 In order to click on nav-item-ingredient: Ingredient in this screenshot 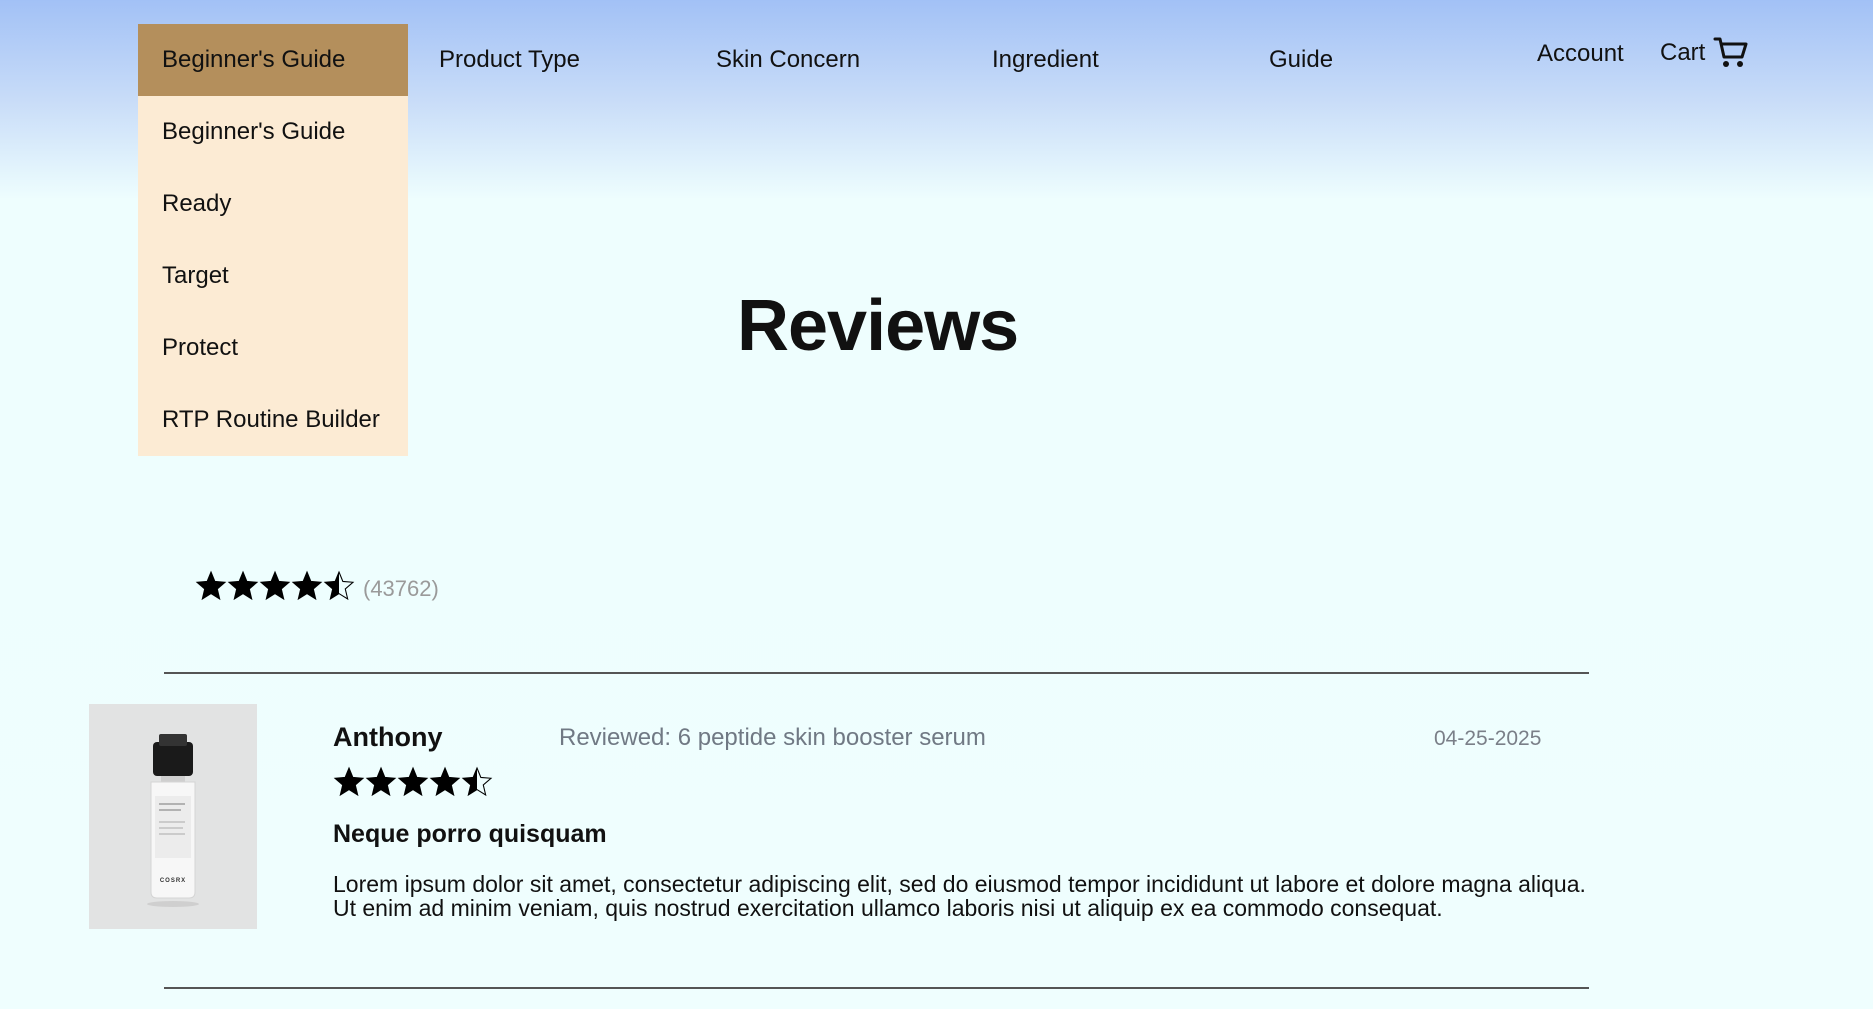, I will do `click(1045, 60)`.